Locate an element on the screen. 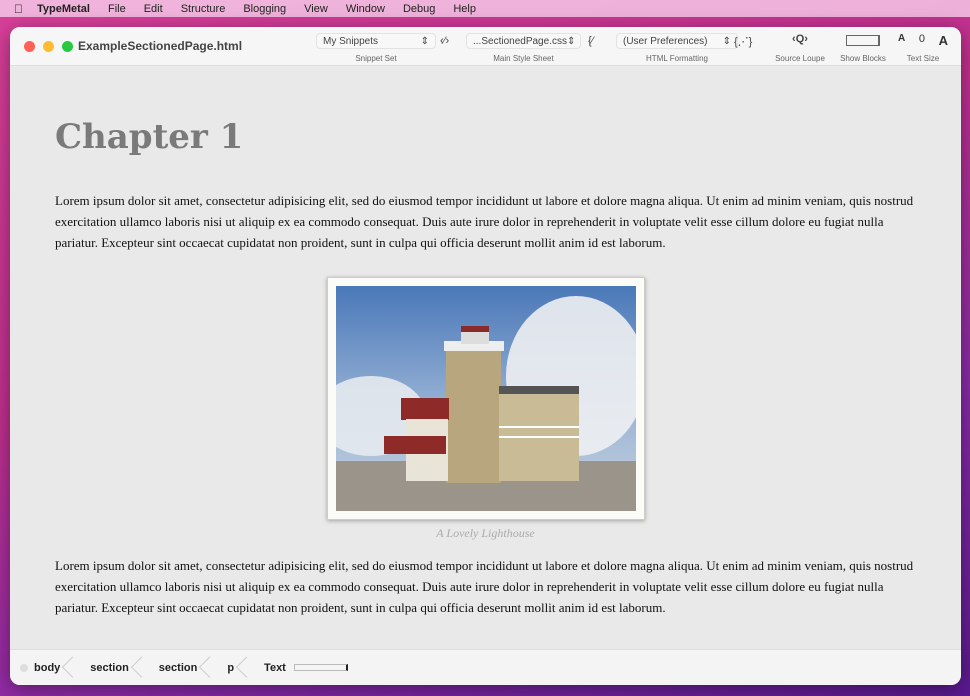  figure is located at coordinates (486, 398).